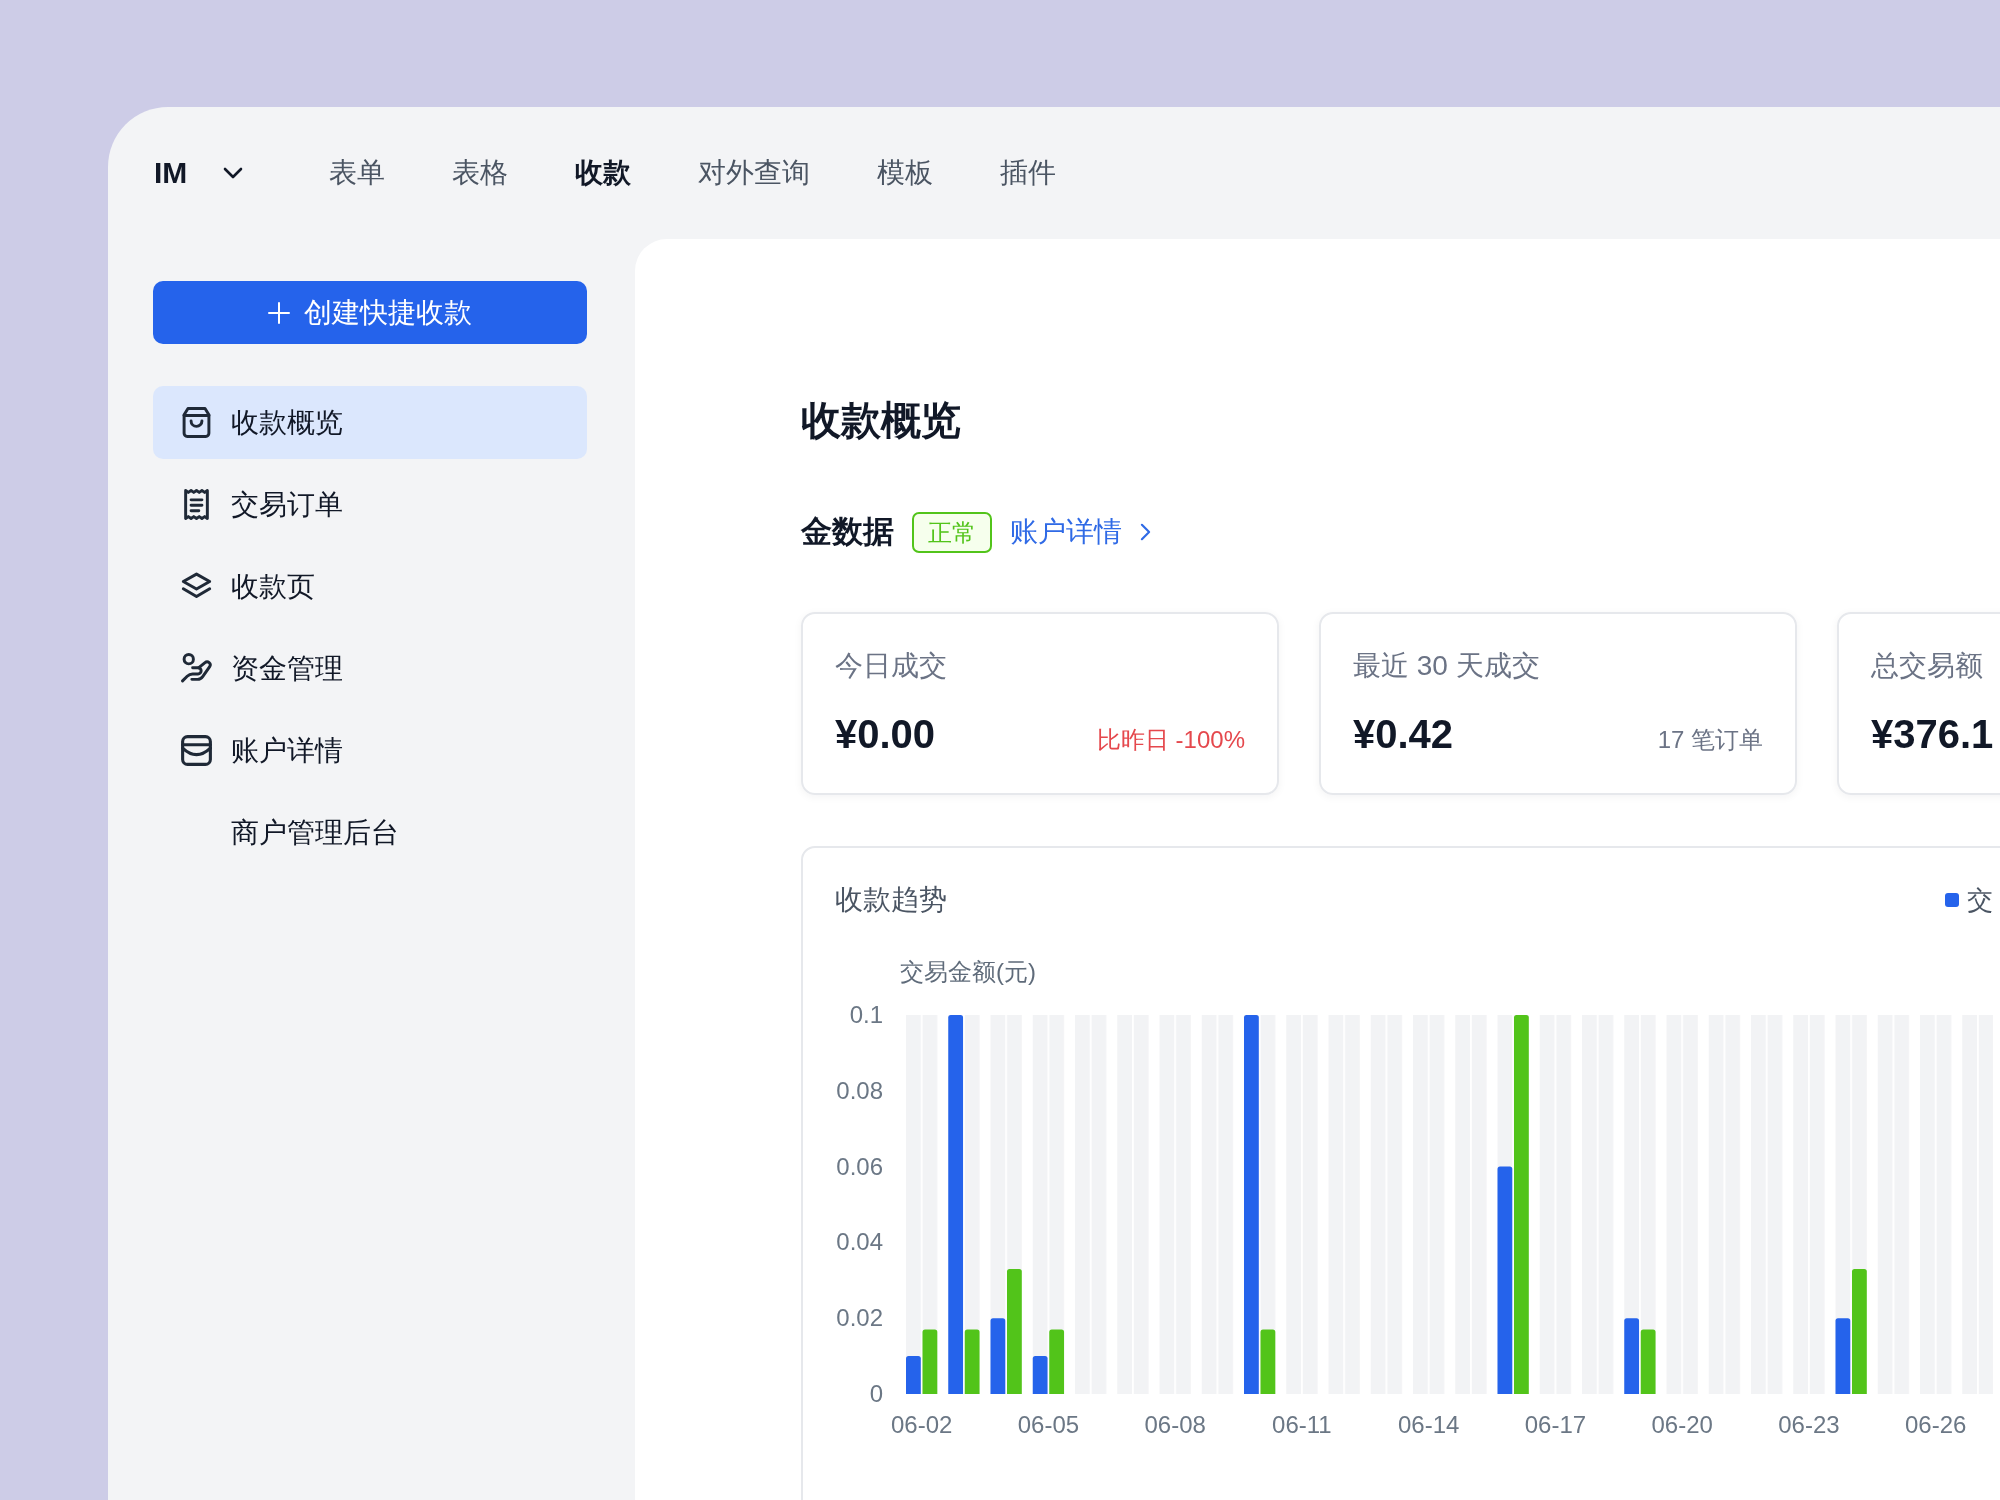  Describe the element at coordinates (196, 750) in the screenshot. I see `envelope-icon` at that location.